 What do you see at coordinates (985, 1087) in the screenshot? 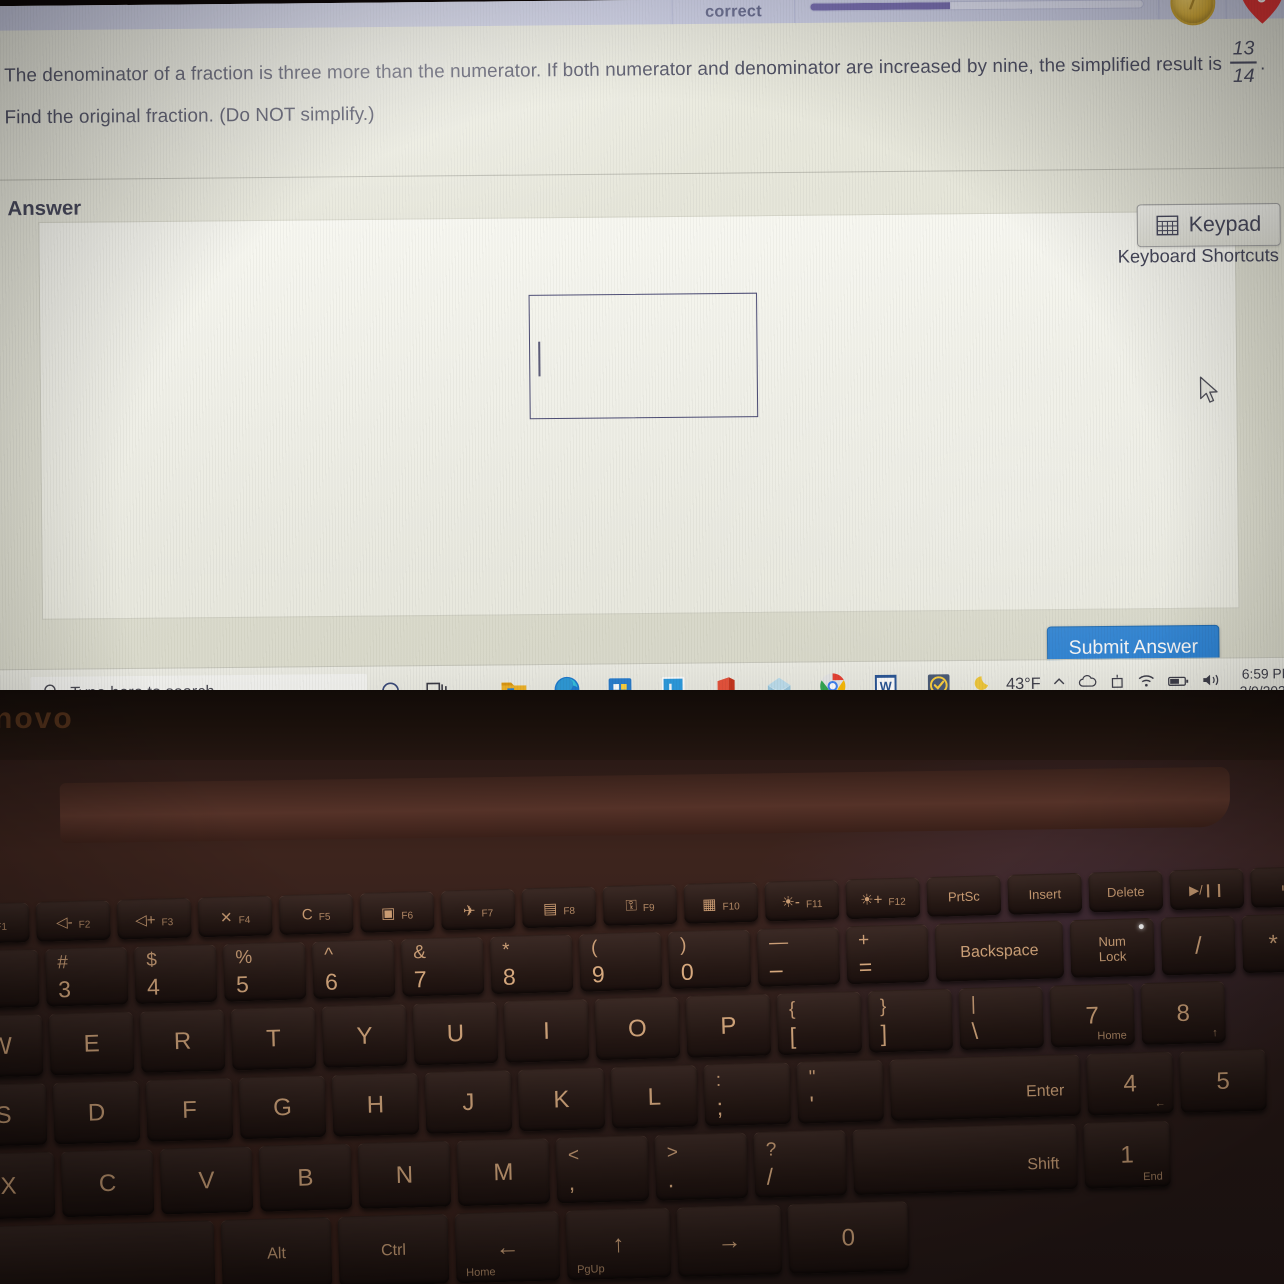
I see `key-enter: Enter` at bounding box center [985, 1087].